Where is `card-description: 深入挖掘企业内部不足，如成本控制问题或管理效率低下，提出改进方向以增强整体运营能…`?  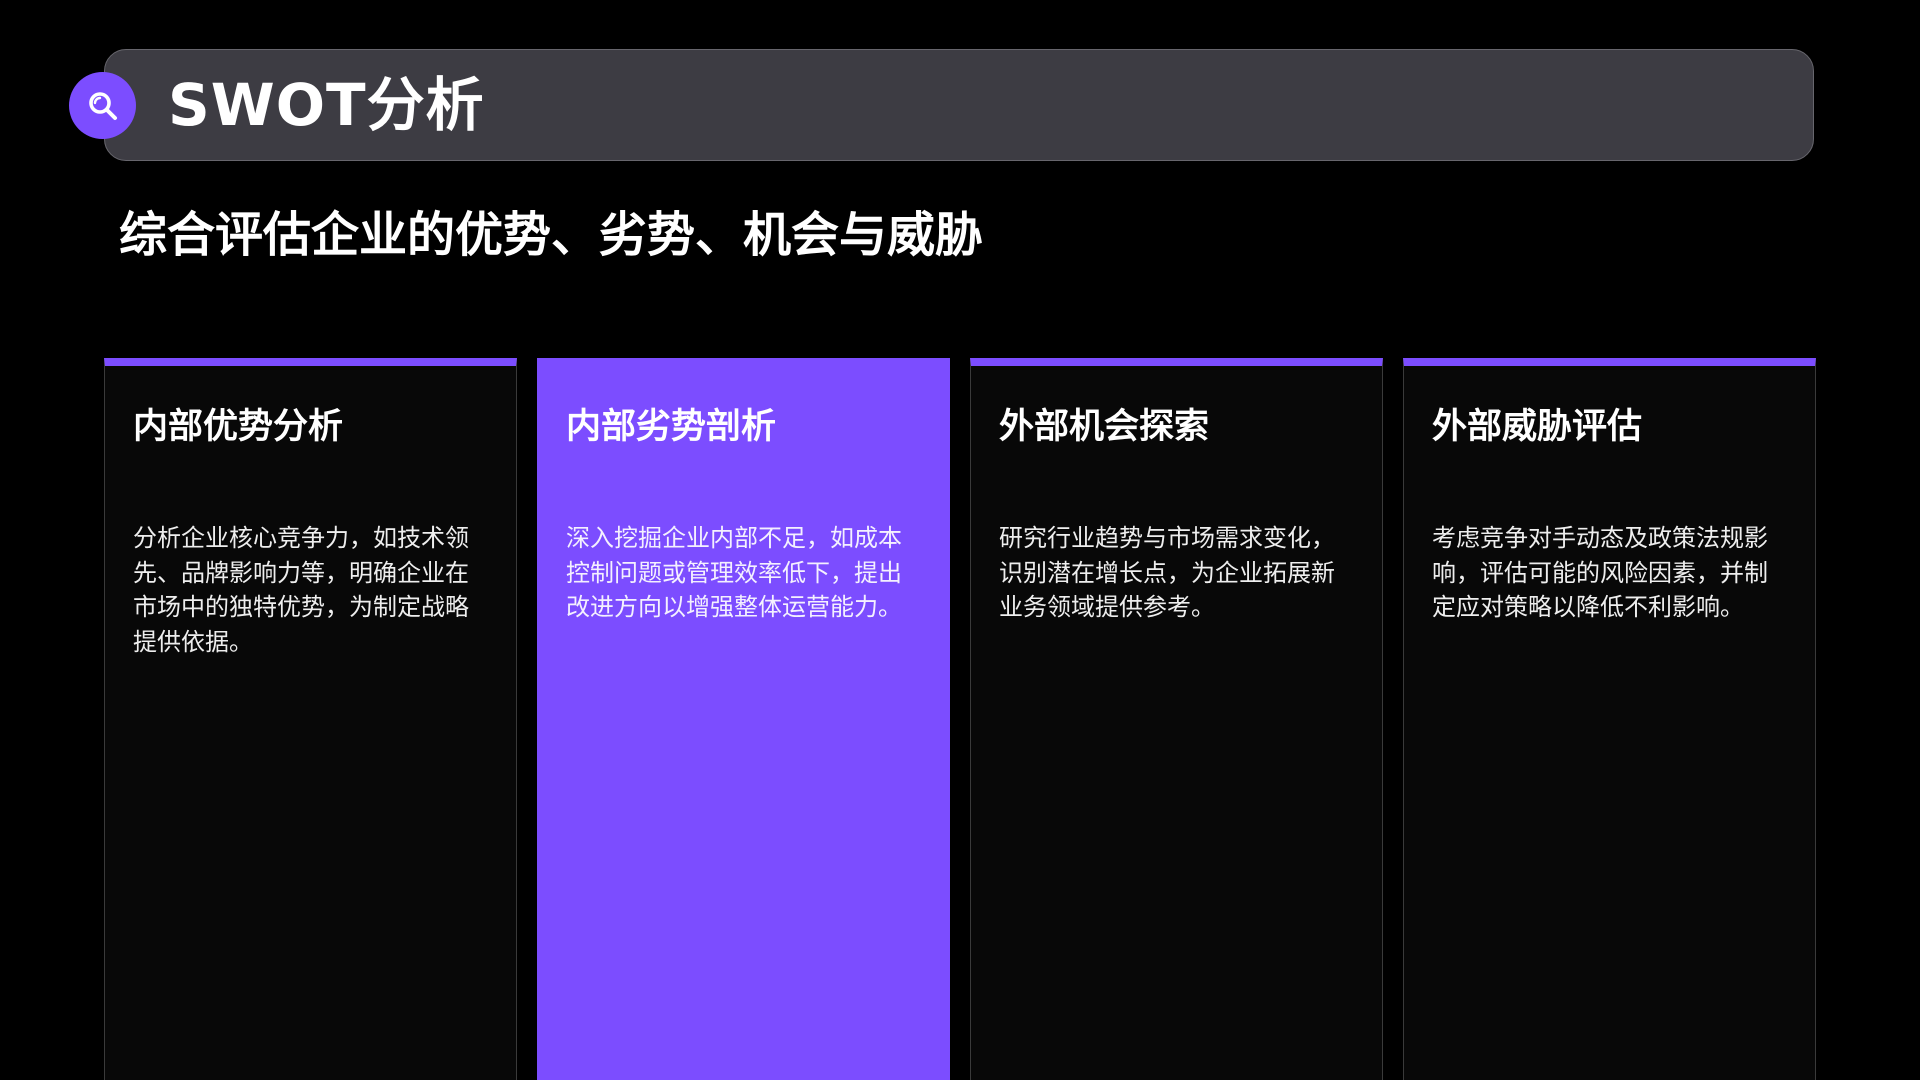 card-description: 深入挖掘企业内部不足，如成本控制问题或管理效率低下，提出改进方向以增强整体运营能… is located at coordinates (734, 572).